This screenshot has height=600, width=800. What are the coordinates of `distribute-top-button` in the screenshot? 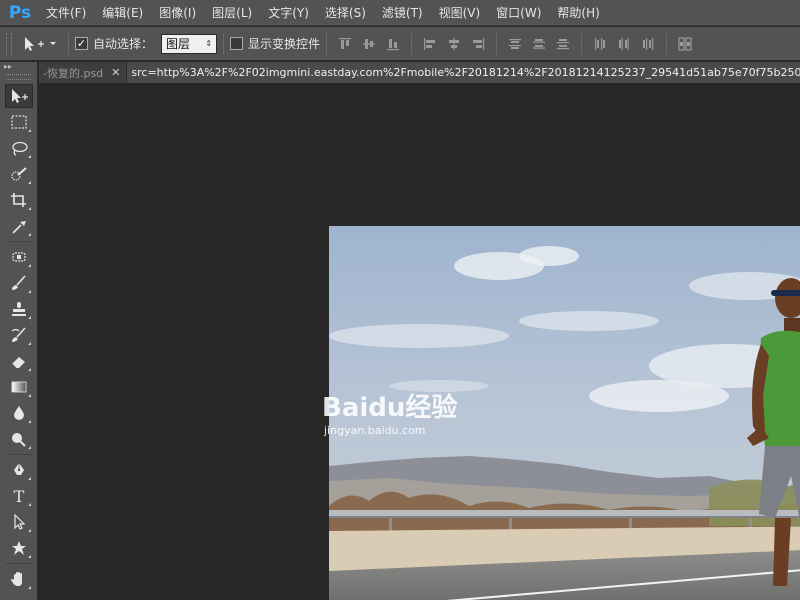 It's located at (515, 44).